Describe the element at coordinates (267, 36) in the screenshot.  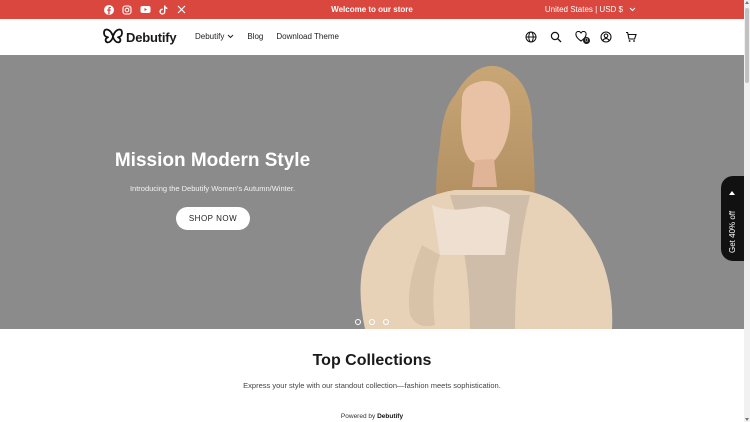
I see `main-nav: Debutify Blog Download Theme` at that location.